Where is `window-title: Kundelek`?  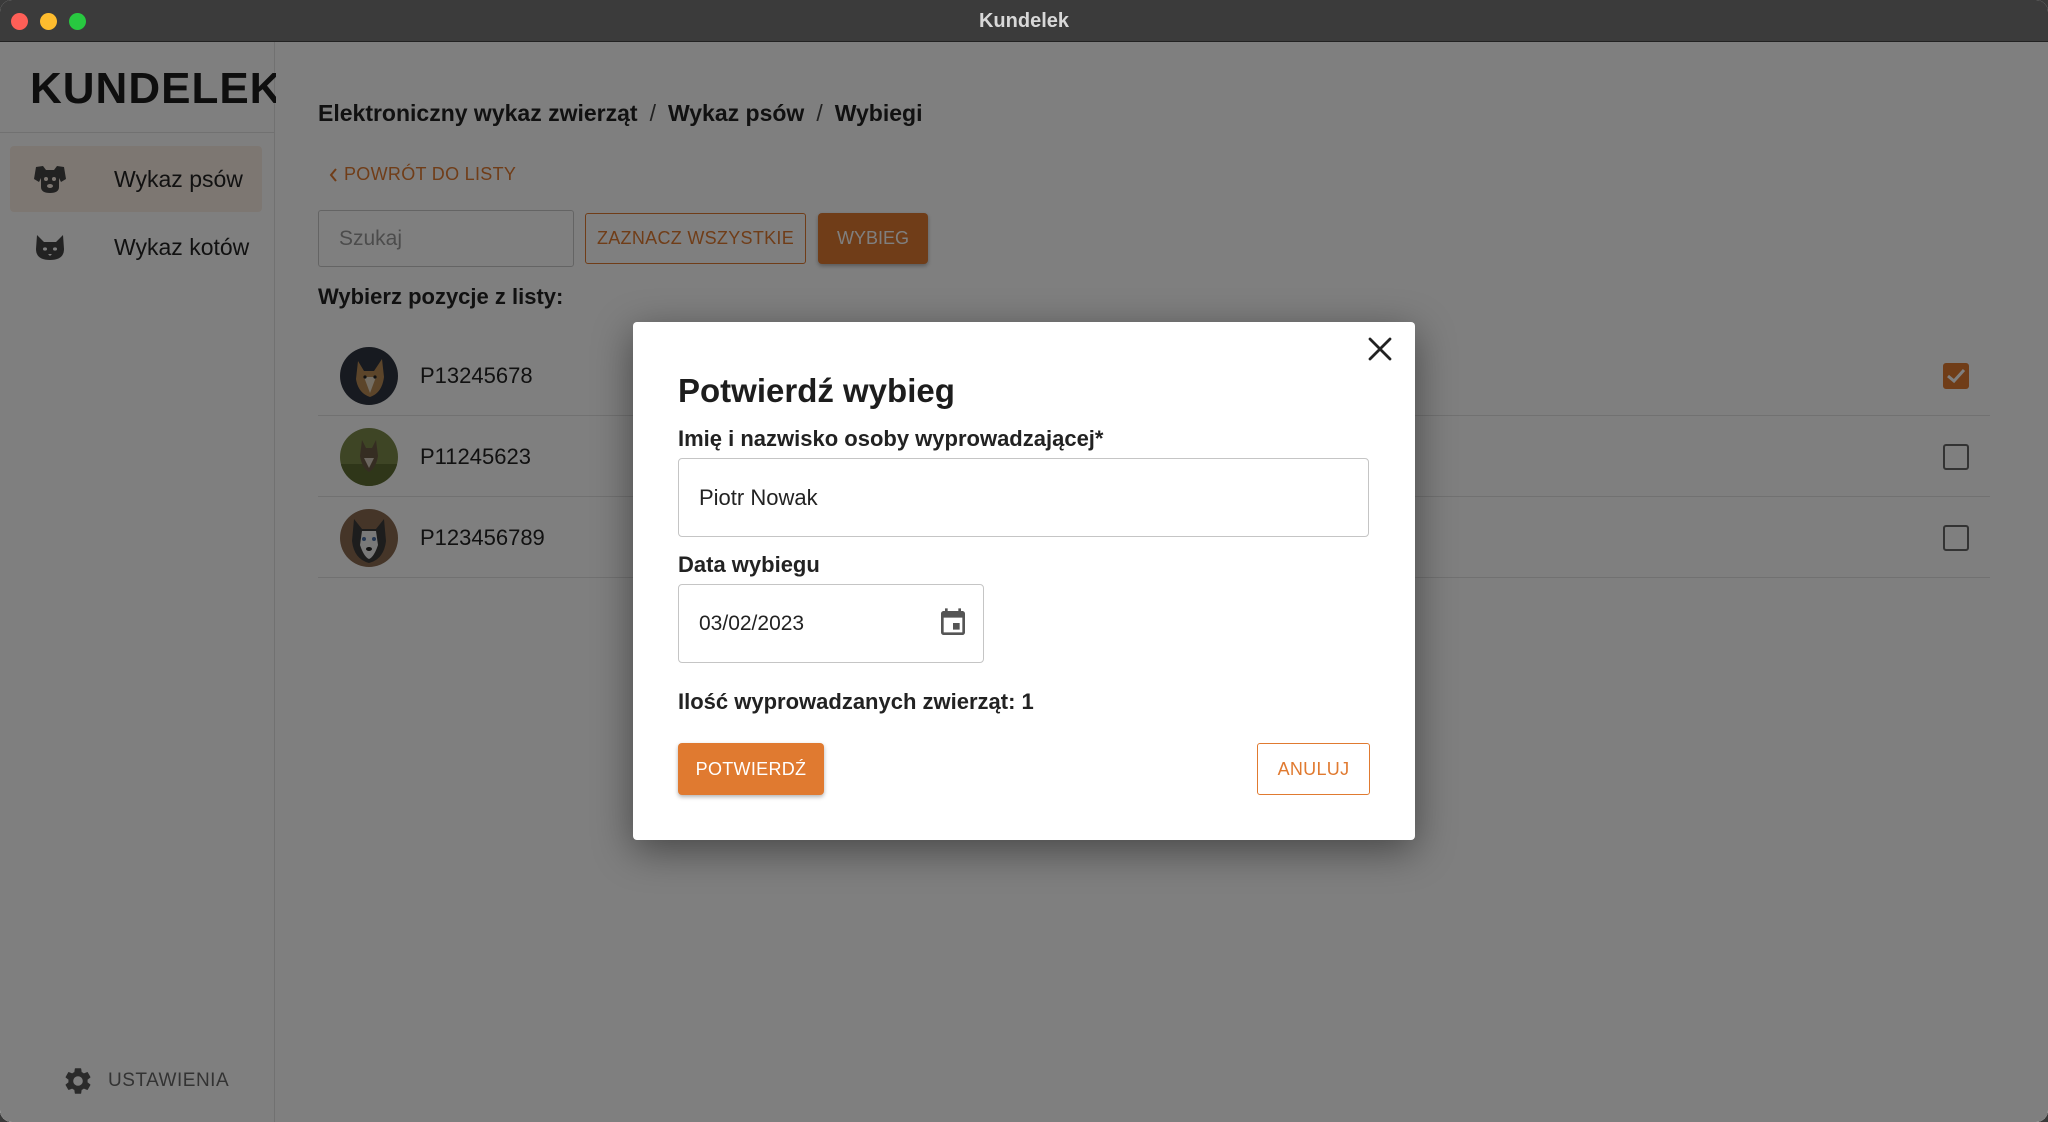
window-title: Kundelek is located at coordinates (1024, 21).